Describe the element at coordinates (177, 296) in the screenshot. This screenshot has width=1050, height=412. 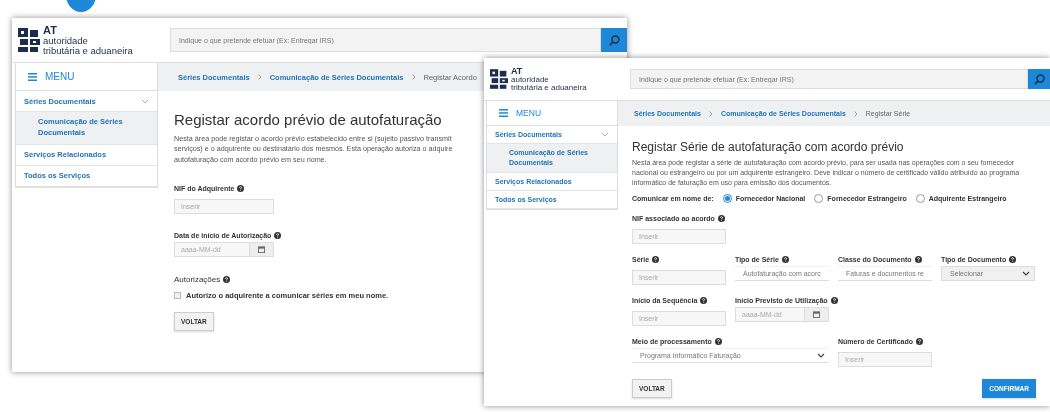
I see `checkbox` at that location.